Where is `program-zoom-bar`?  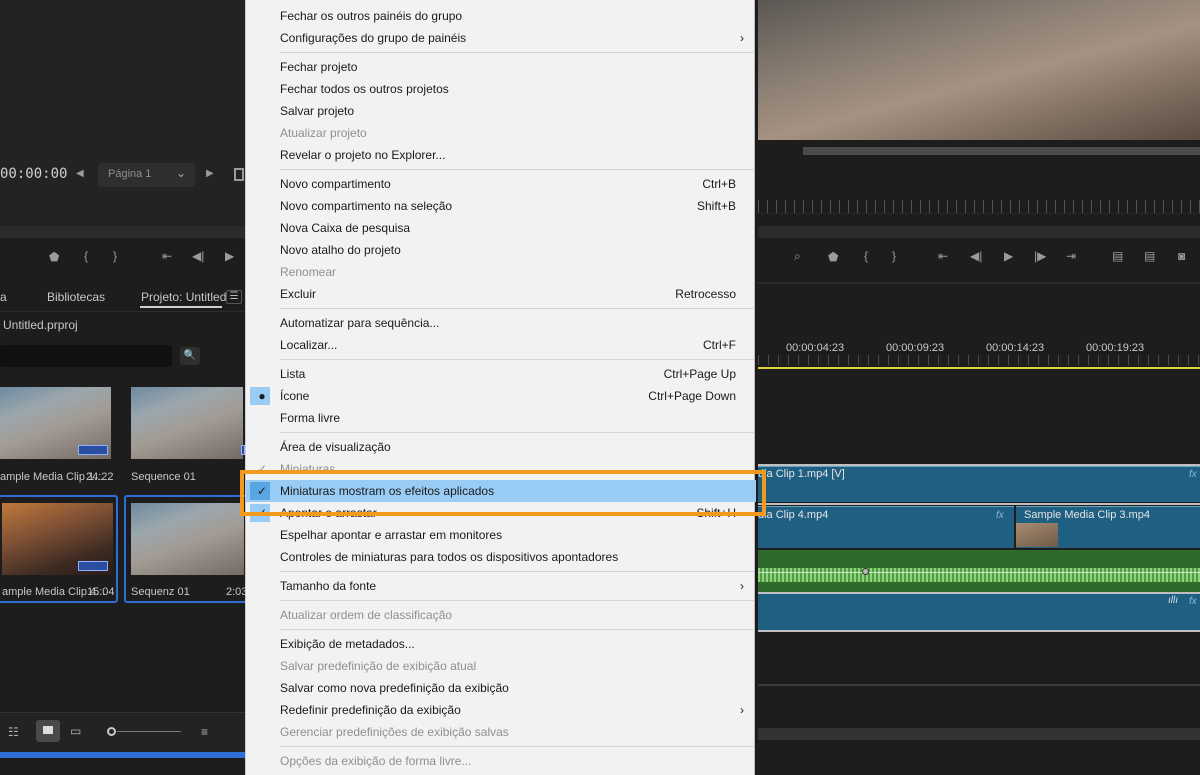
program-zoom-bar is located at coordinates (1001, 151).